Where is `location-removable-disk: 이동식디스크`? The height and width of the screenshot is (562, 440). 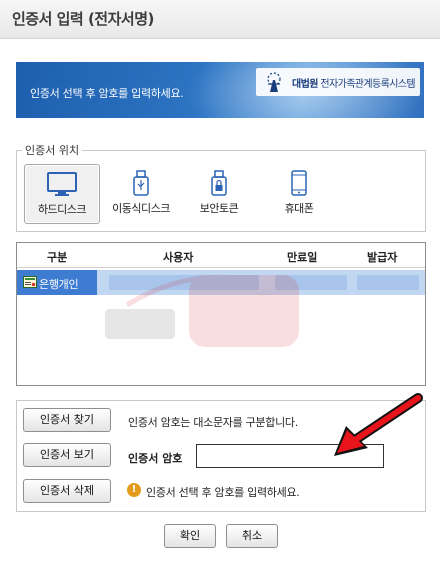 location-removable-disk: 이동식디스크 is located at coordinates (141, 193).